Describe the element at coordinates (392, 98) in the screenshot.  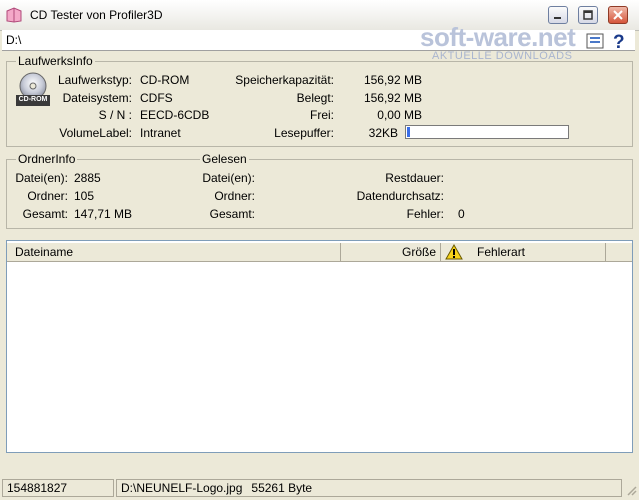
I see `used-value: 156,92 MB` at that location.